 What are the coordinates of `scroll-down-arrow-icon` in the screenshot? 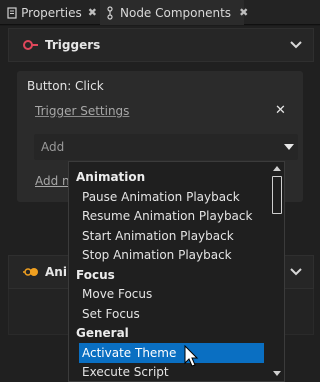 It's located at (277, 373).